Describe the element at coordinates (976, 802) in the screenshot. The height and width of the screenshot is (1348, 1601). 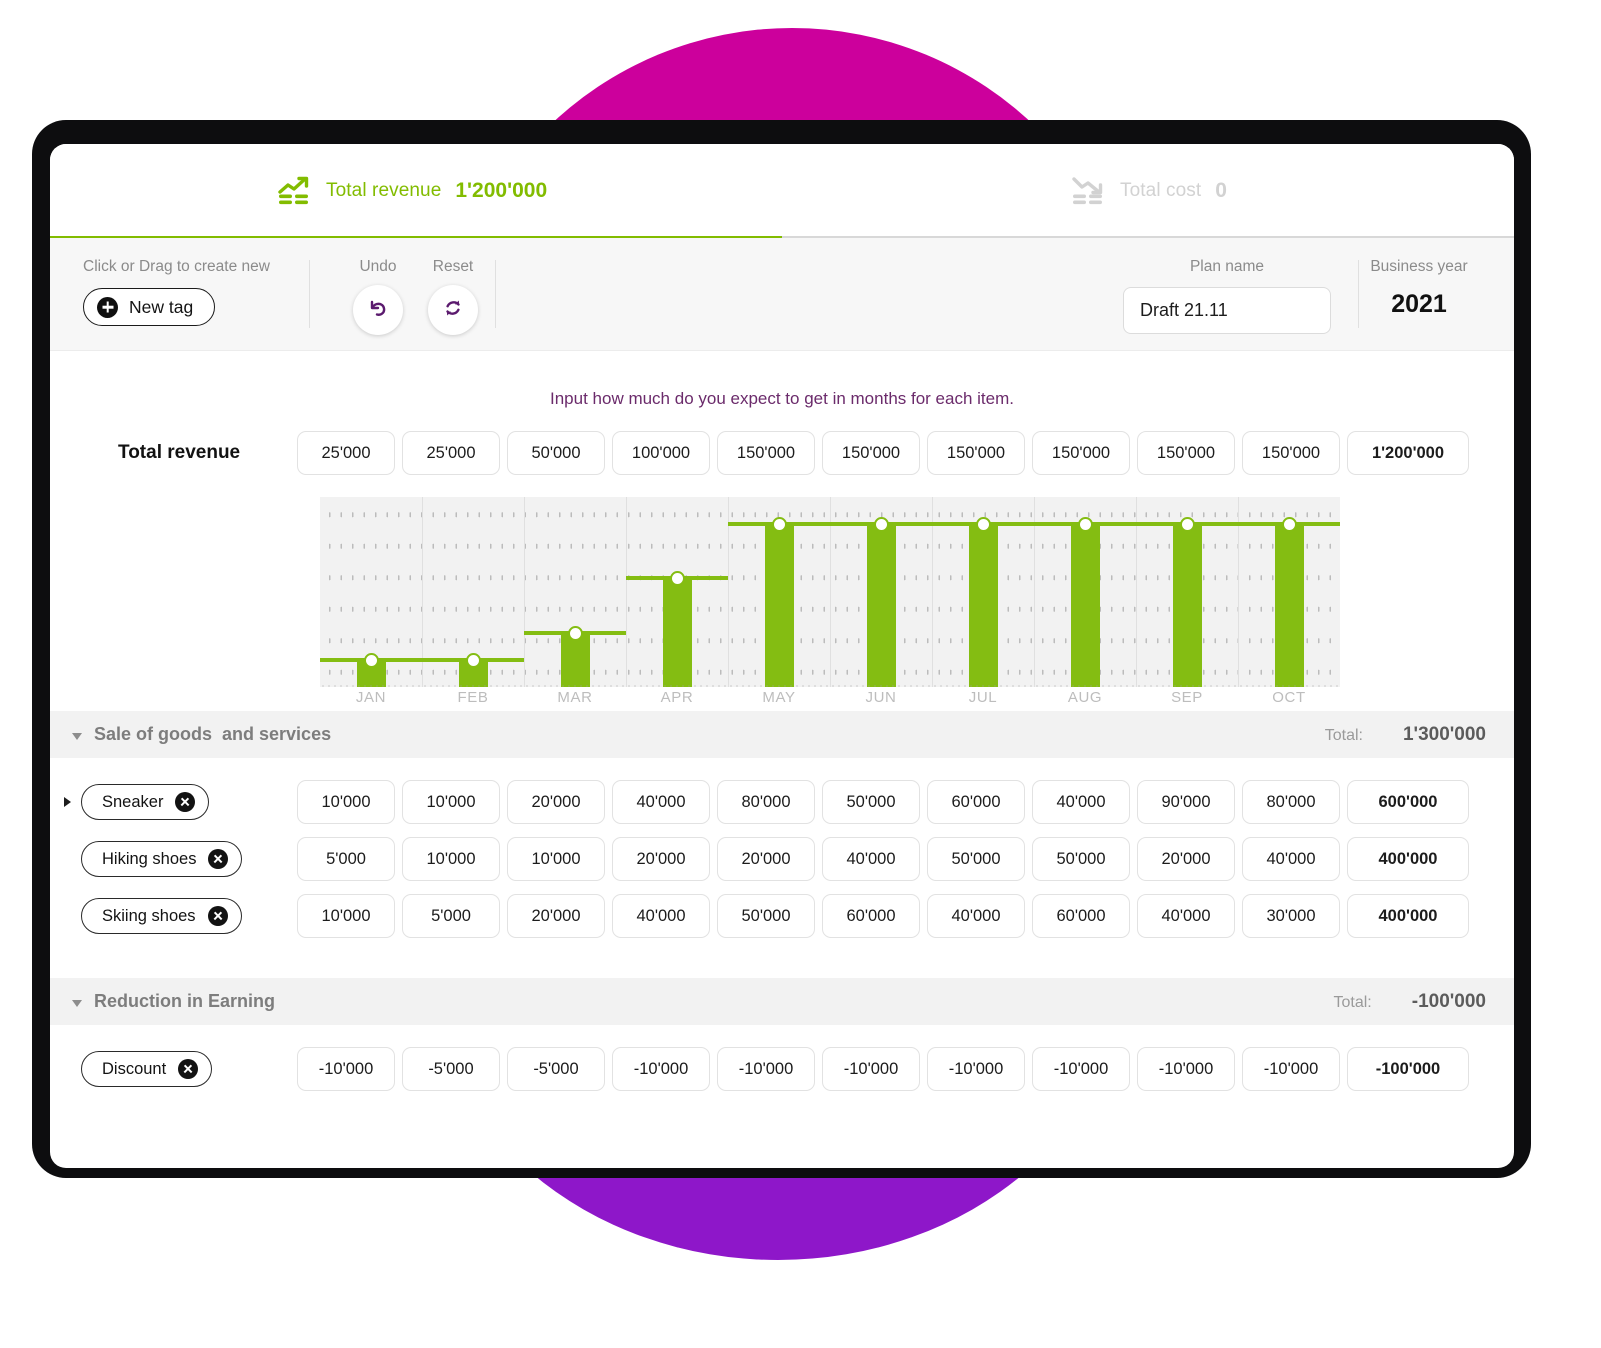
I see `row-0-0-cell-6: 60'000` at that location.